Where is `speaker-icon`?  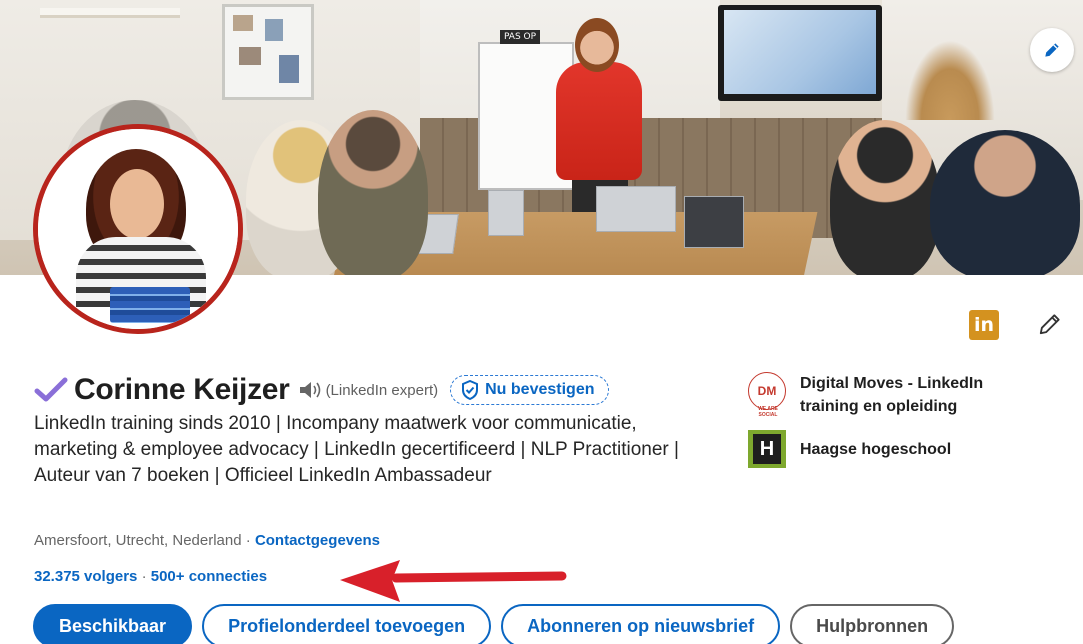
speaker-icon is located at coordinates (311, 390).